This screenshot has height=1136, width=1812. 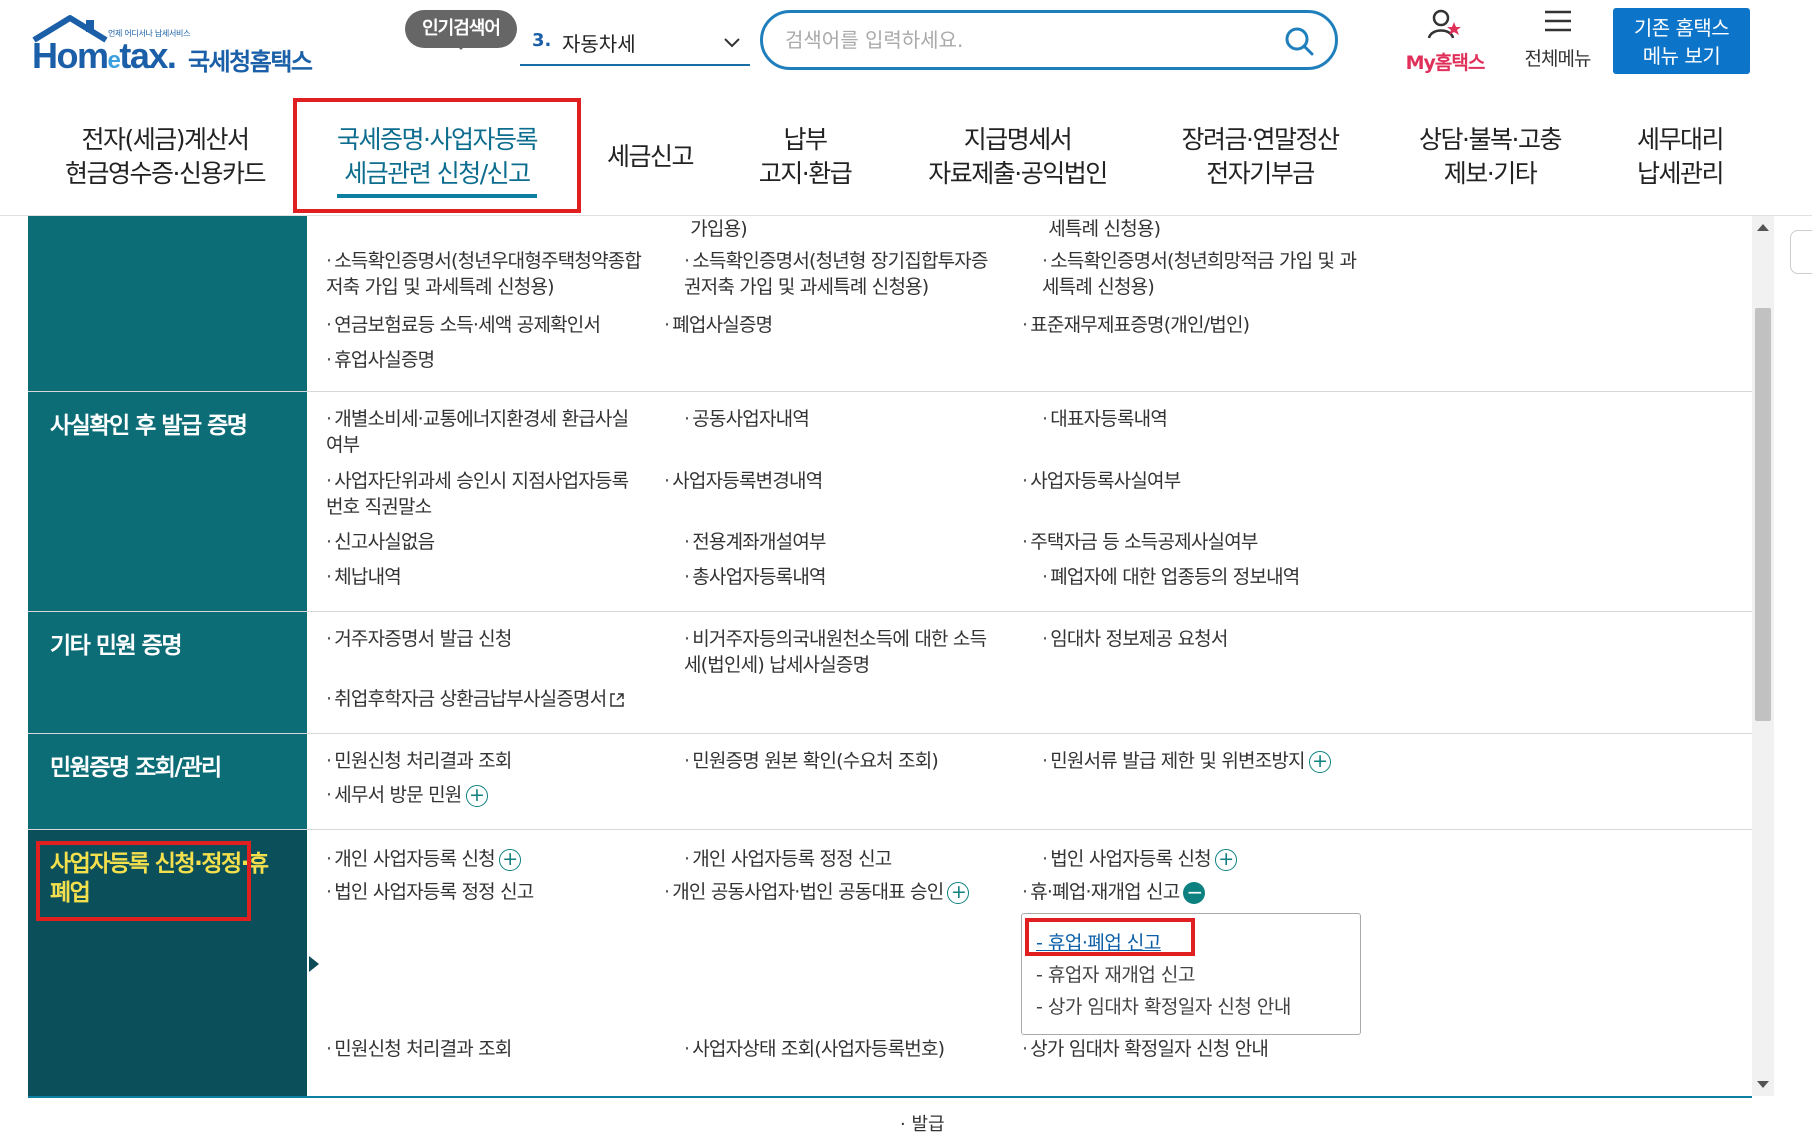 What do you see at coordinates (419, 1049) in the screenshot?
I see `menu-link-result-inquiry-2: 민원신청 처리결과 조회` at bounding box center [419, 1049].